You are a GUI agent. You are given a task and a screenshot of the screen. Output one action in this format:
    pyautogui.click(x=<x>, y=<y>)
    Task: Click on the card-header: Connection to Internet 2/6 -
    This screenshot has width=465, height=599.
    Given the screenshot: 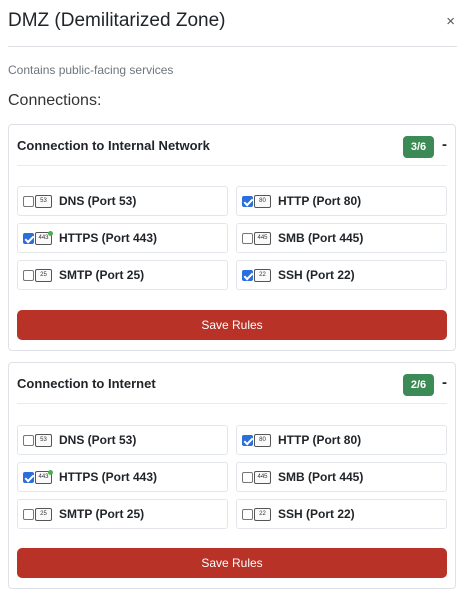 What is the action you would take?
    pyautogui.click(x=232, y=387)
    